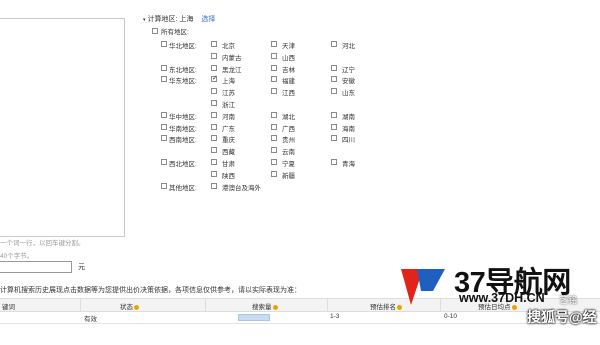  I want to click on col-keyword: 键词, so click(8, 307).